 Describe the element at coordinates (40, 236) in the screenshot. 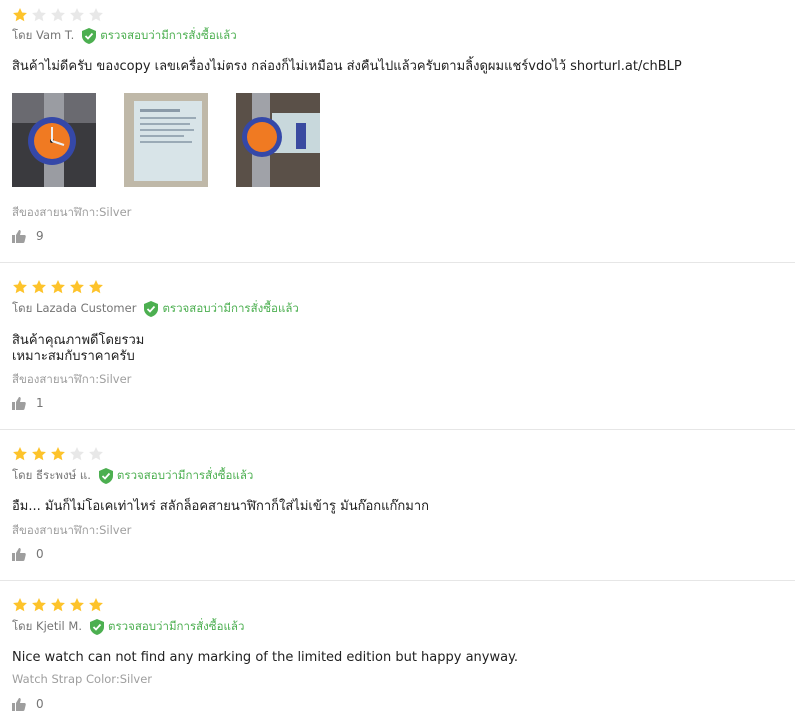

I see `like-count: 9` at that location.